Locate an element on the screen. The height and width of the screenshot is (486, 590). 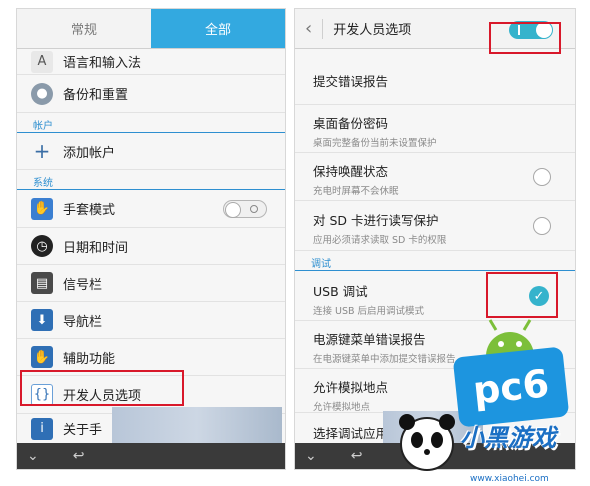
watermark-brand: 小黑游戏 is located at coordinates (523, 442).